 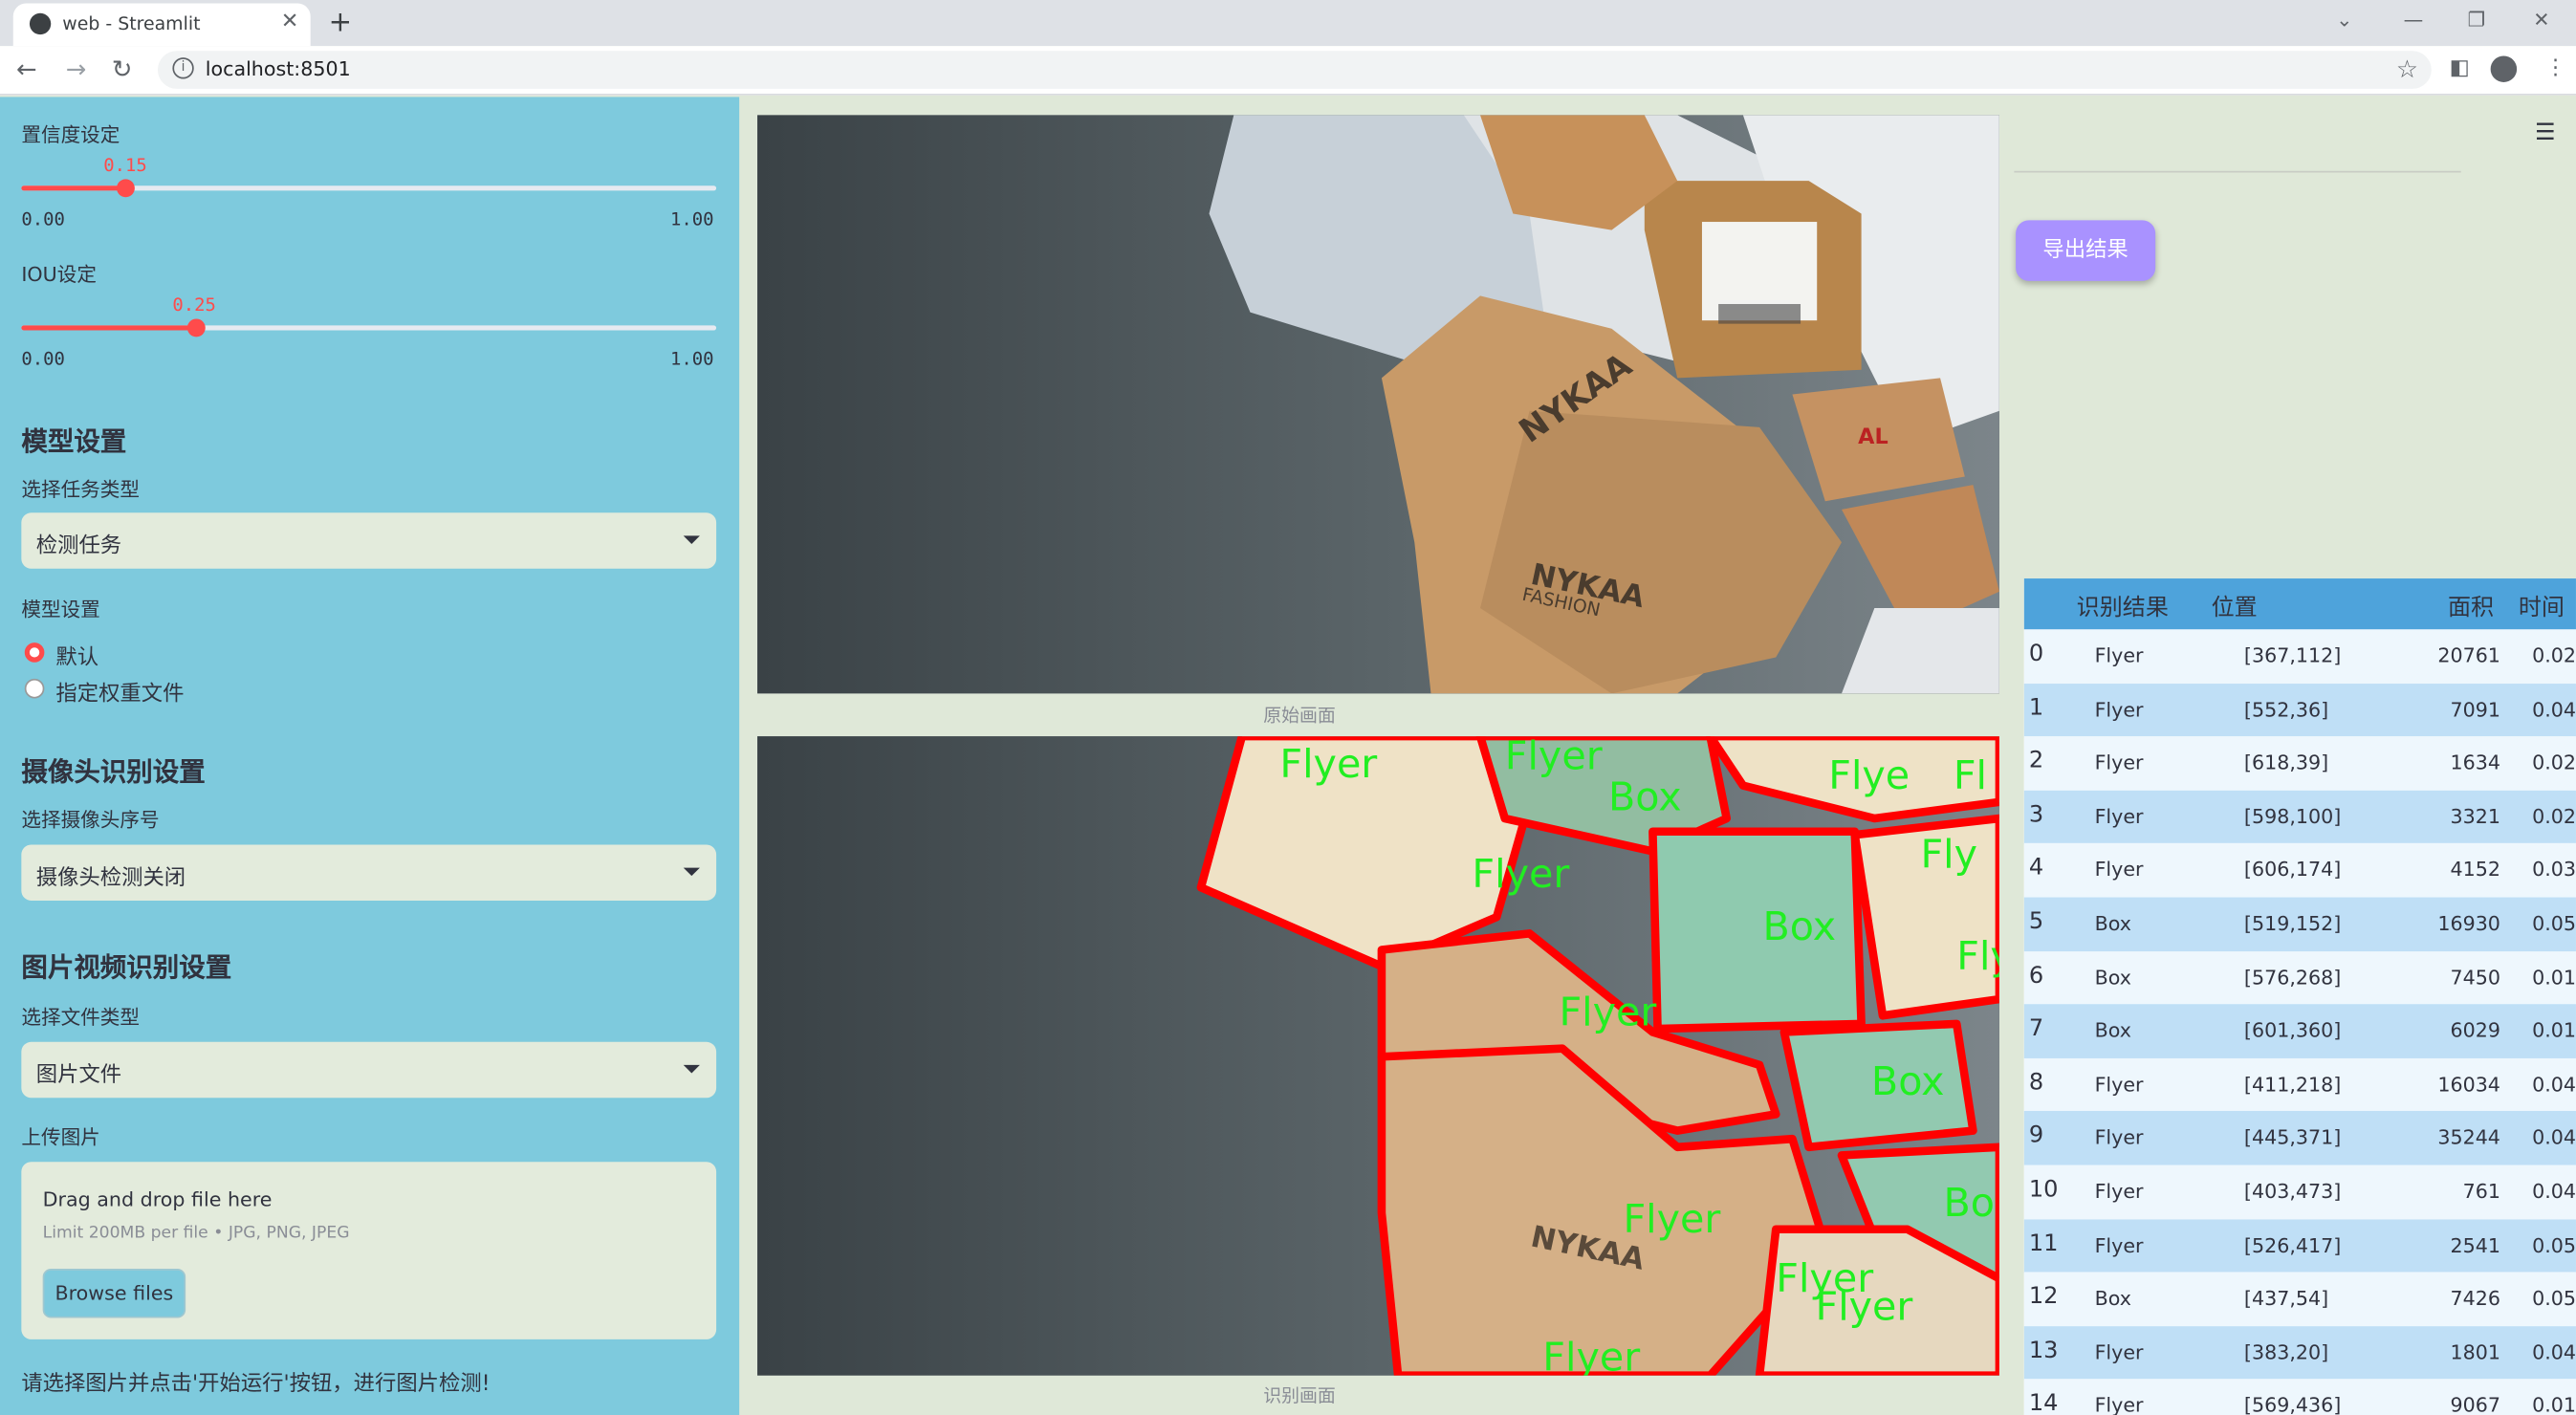 I want to click on cell-area: 16930, so click(x=2468, y=924).